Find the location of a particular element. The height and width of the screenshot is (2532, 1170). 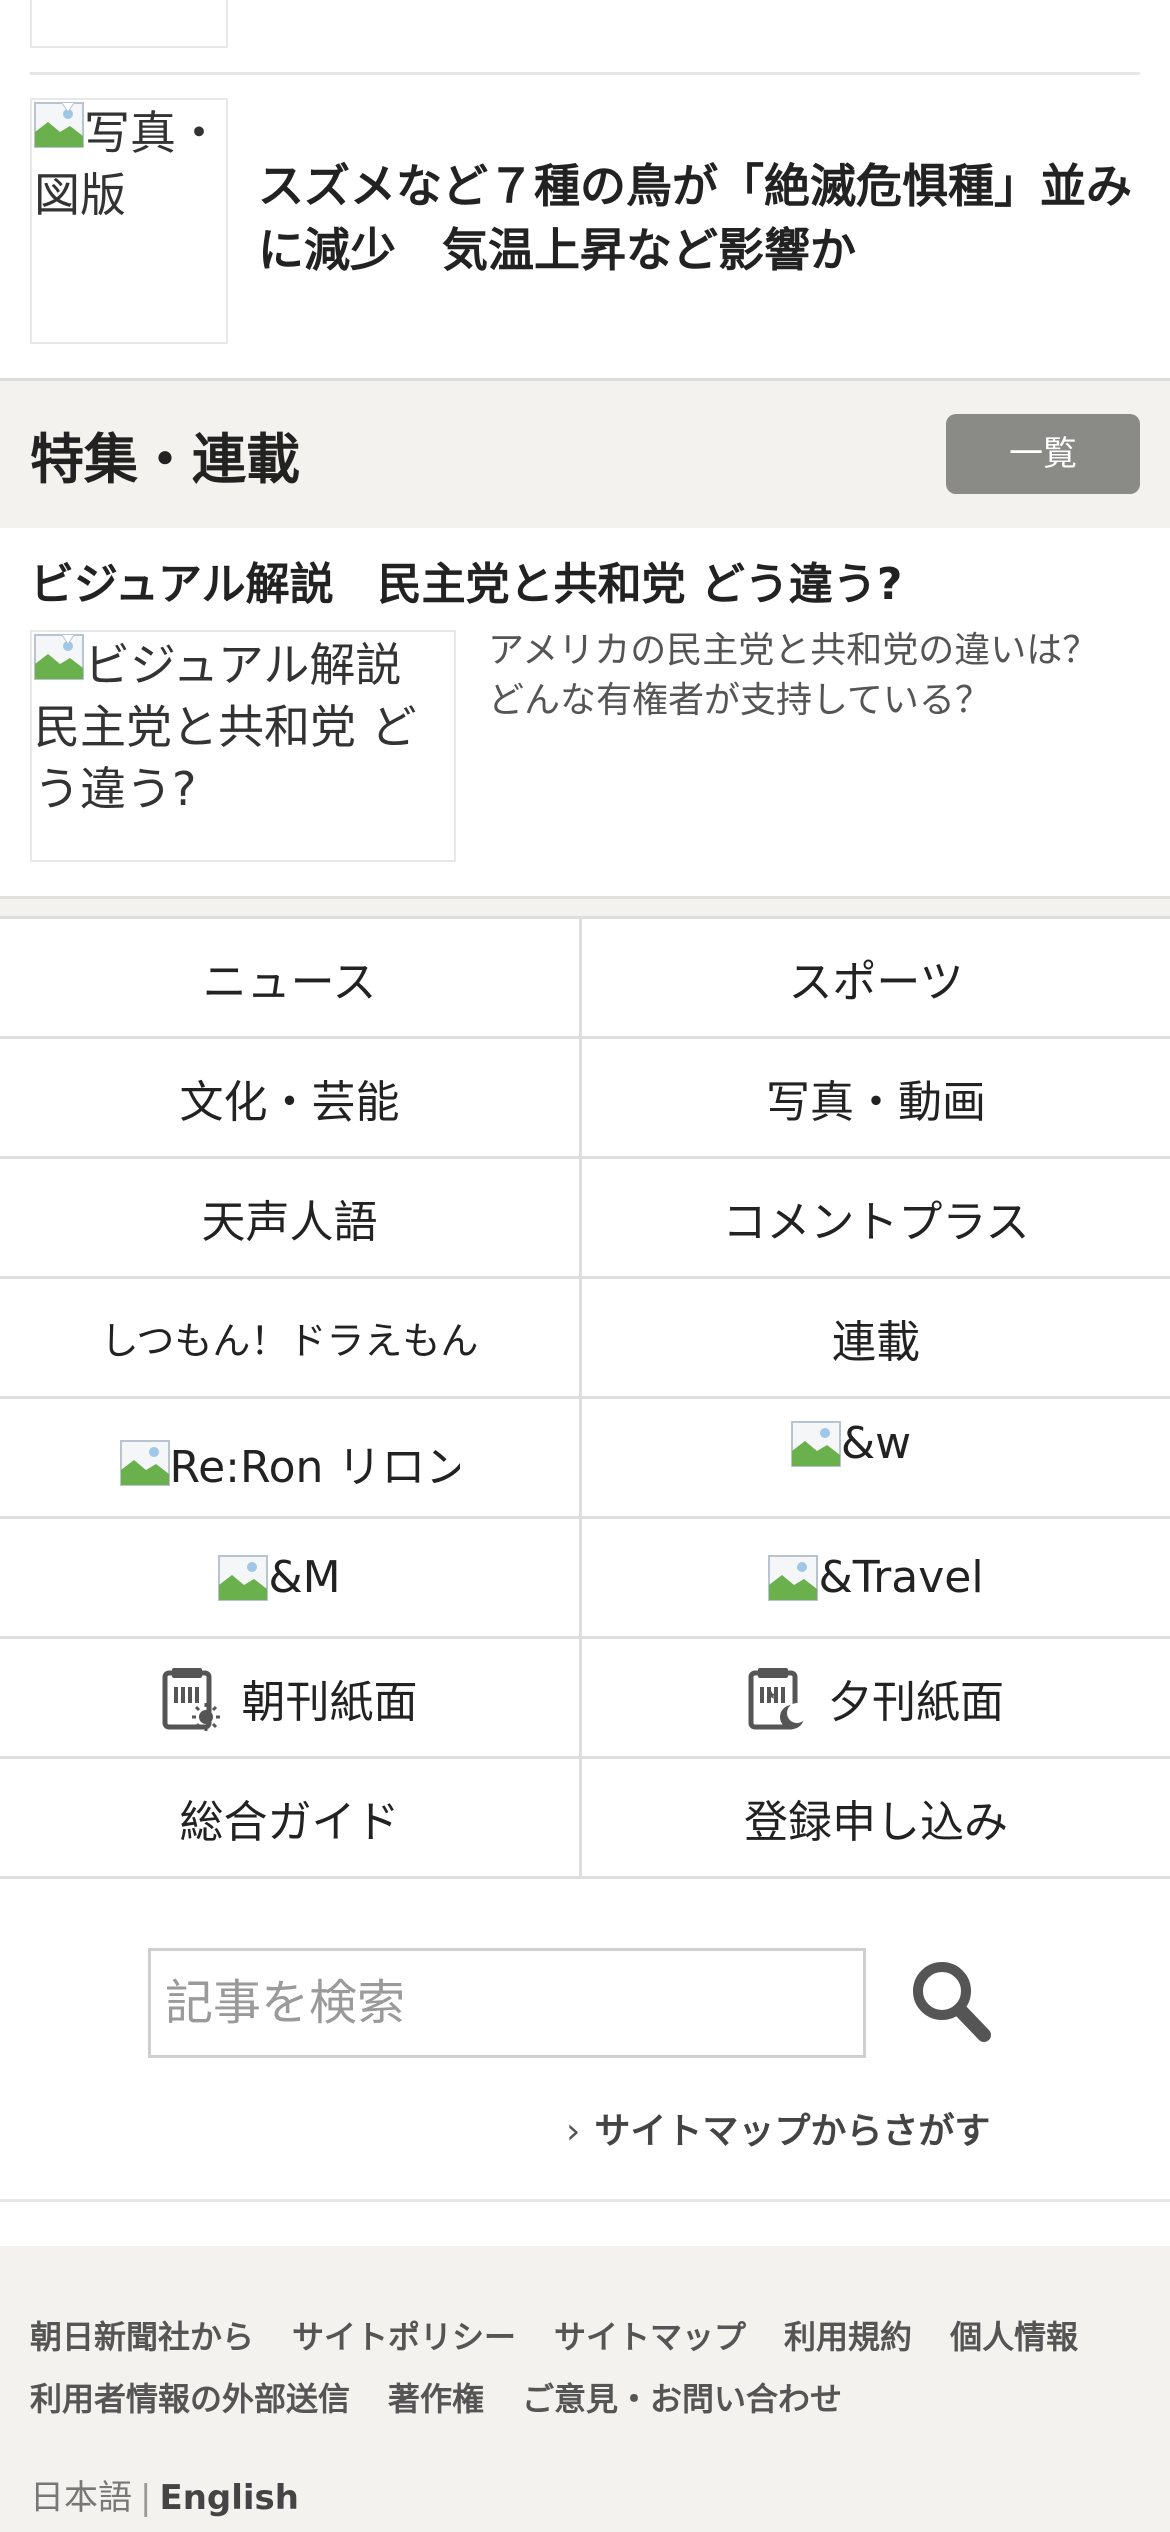

reron-logo: Re:Ron リロン is located at coordinates (289, 1463).